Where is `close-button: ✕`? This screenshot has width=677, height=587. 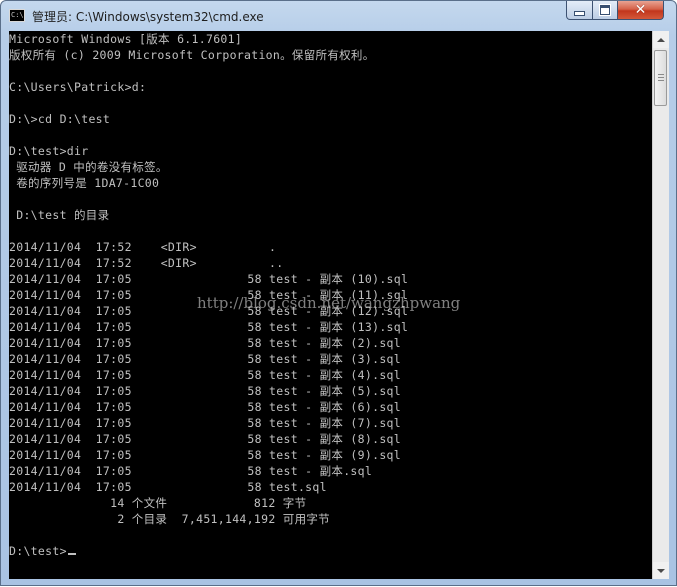
close-button: ✕ is located at coordinates (640, 10).